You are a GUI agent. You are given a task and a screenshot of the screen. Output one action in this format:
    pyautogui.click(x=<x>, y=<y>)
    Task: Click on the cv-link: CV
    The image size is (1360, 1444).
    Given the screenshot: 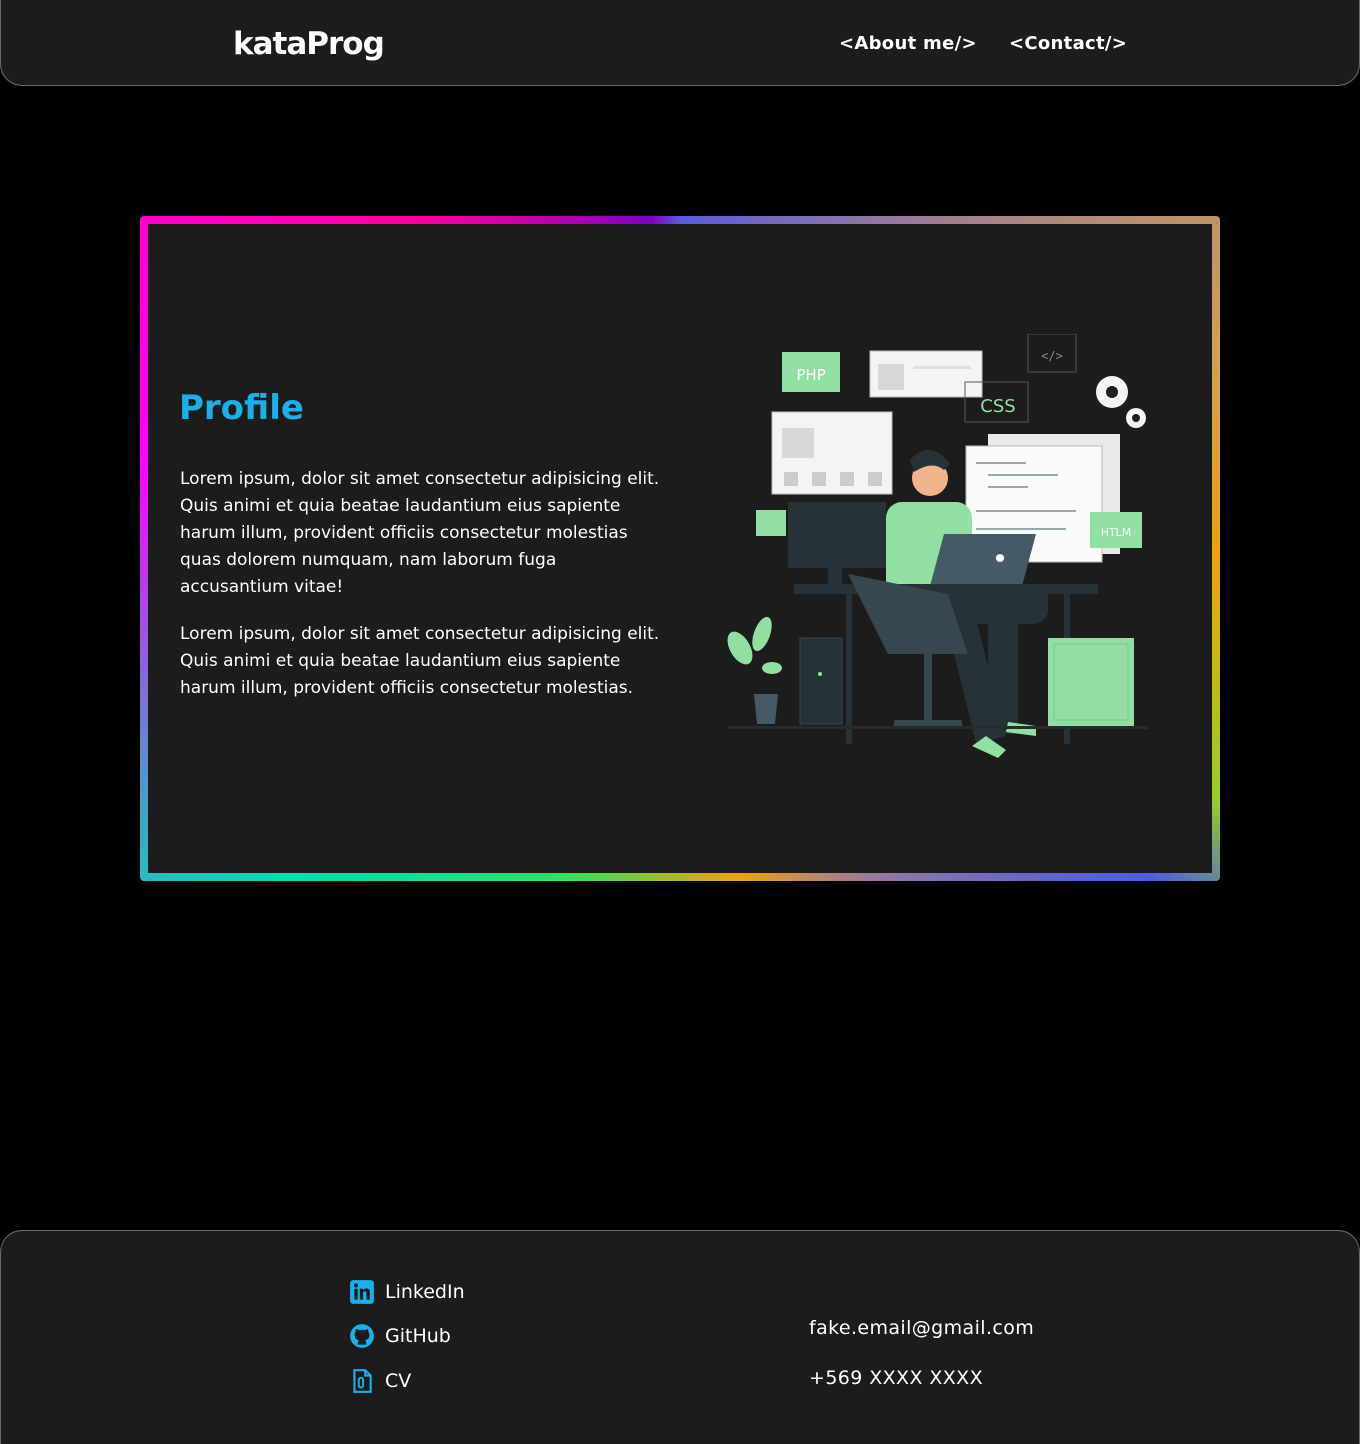 What is the action you would take?
    pyautogui.click(x=380, y=1381)
    